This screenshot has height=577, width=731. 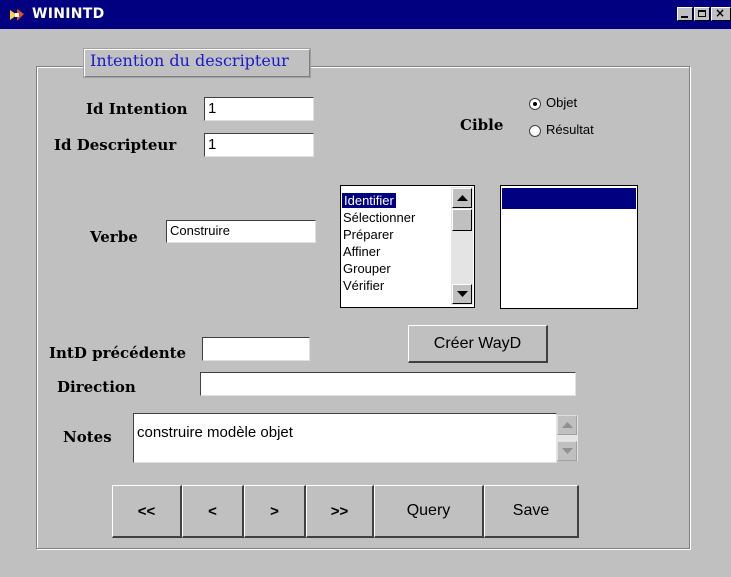 I want to click on close-button: ×, so click(x=721, y=13).